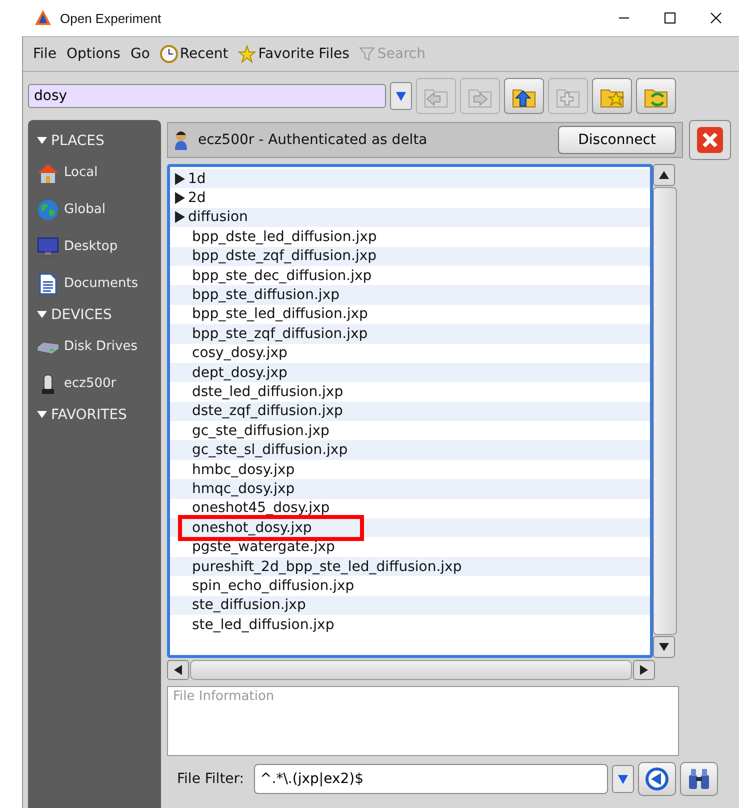 The image size is (739, 808). Describe the element at coordinates (44, 54) in the screenshot. I see `menu-item: File` at that location.